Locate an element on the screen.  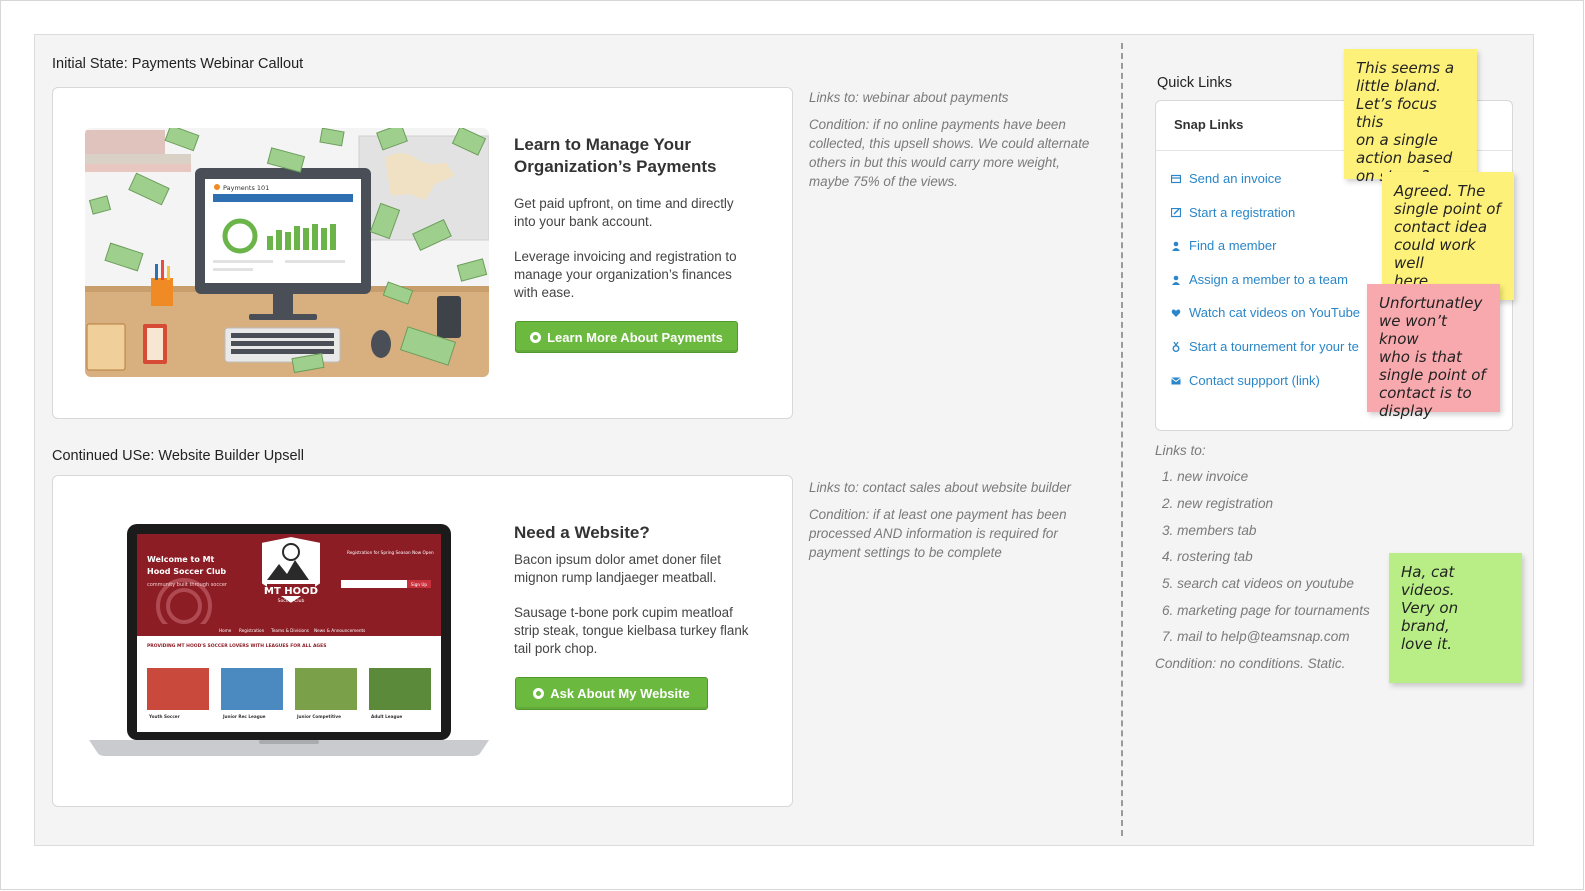
laptop-nav-1: Registration is located at coordinates (252, 630).